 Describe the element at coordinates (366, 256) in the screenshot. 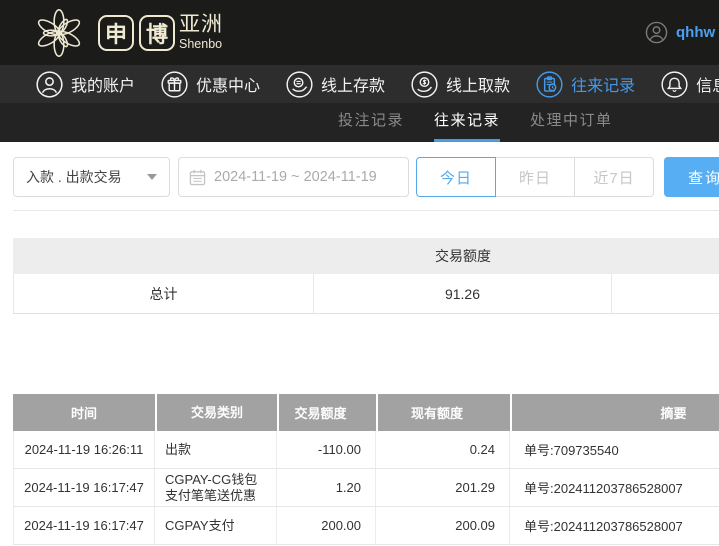

I see `summary-header-row: 交易额度` at that location.